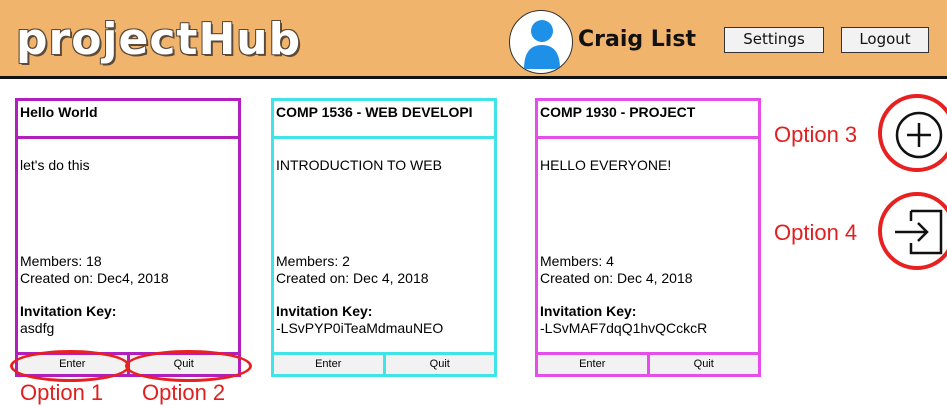 The image size is (947, 409). Describe the element at coordinates (94, 278) in the screenshot. I see `project-created-date: Created on: Dec4, 2018` at that location.